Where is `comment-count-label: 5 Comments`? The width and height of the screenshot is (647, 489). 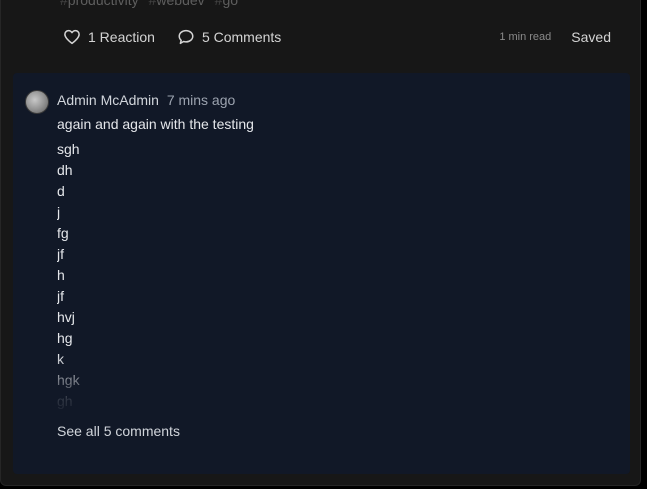
comment-count-label: 5 Comments is located at coordinates (241, 37).